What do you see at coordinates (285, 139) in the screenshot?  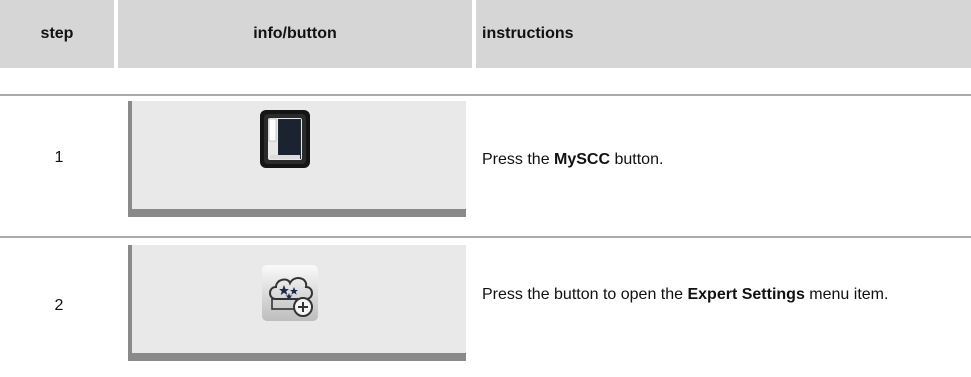 I see `myscc-oven-icon` at bounding box center [285, 139].